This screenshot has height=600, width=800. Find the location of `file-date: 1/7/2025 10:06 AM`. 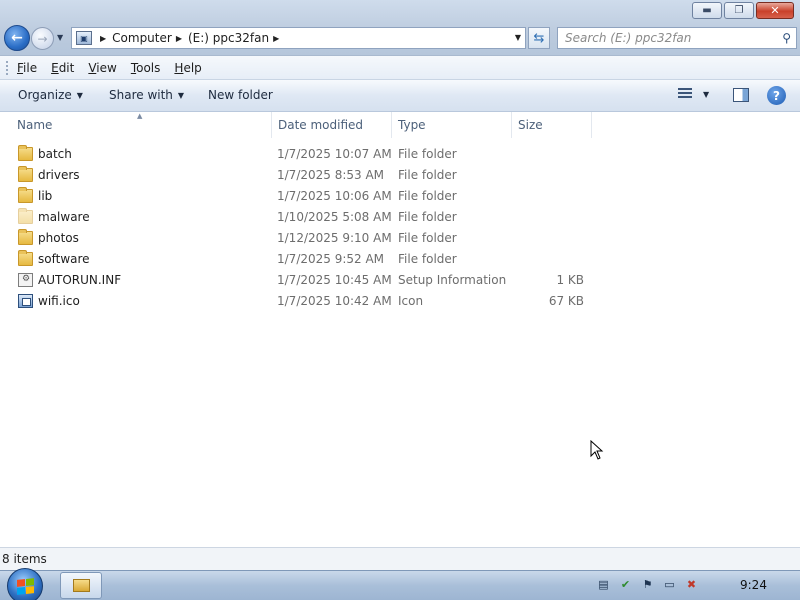

file-date: 1/7/2025 10:06 AM is located at coordinates (334, 196).